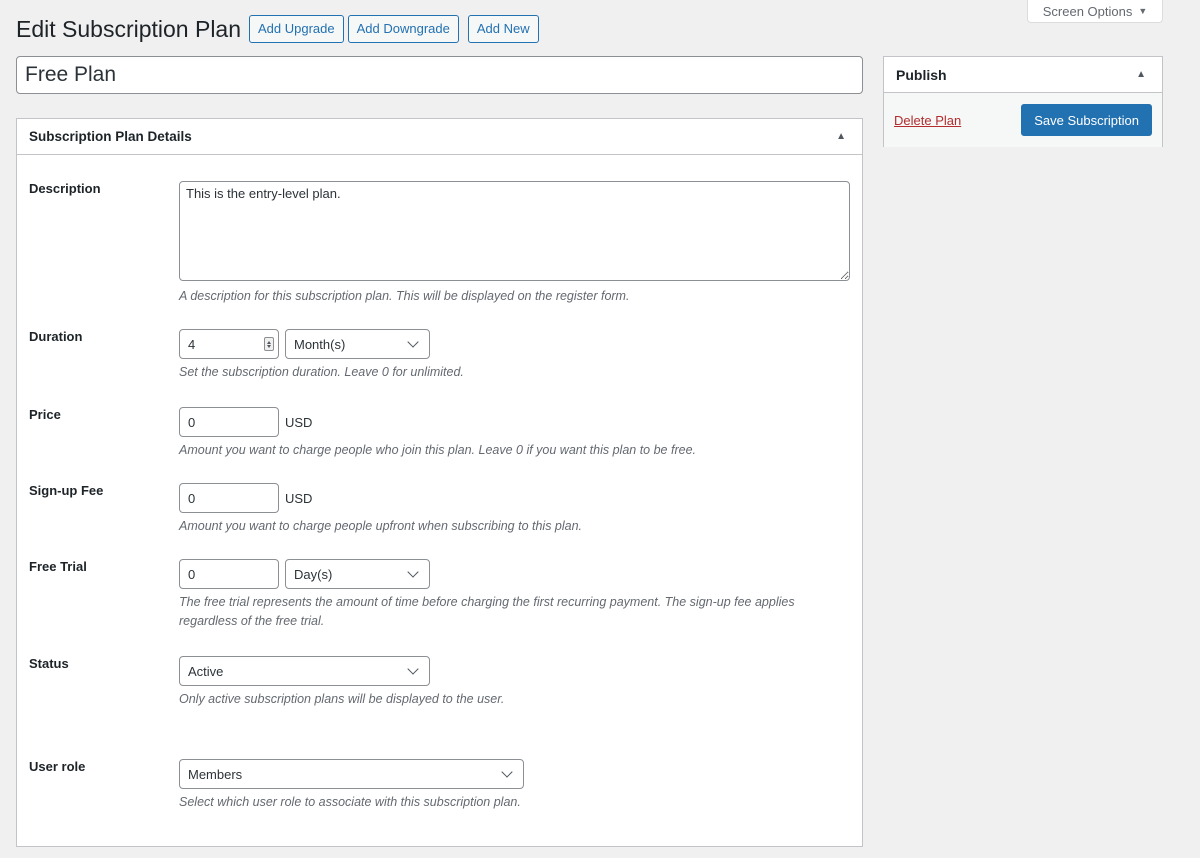 This screenshot has width=1200, height=858. I want to click on screen-options-button: Screen Options ▼, so click(1095, 11).